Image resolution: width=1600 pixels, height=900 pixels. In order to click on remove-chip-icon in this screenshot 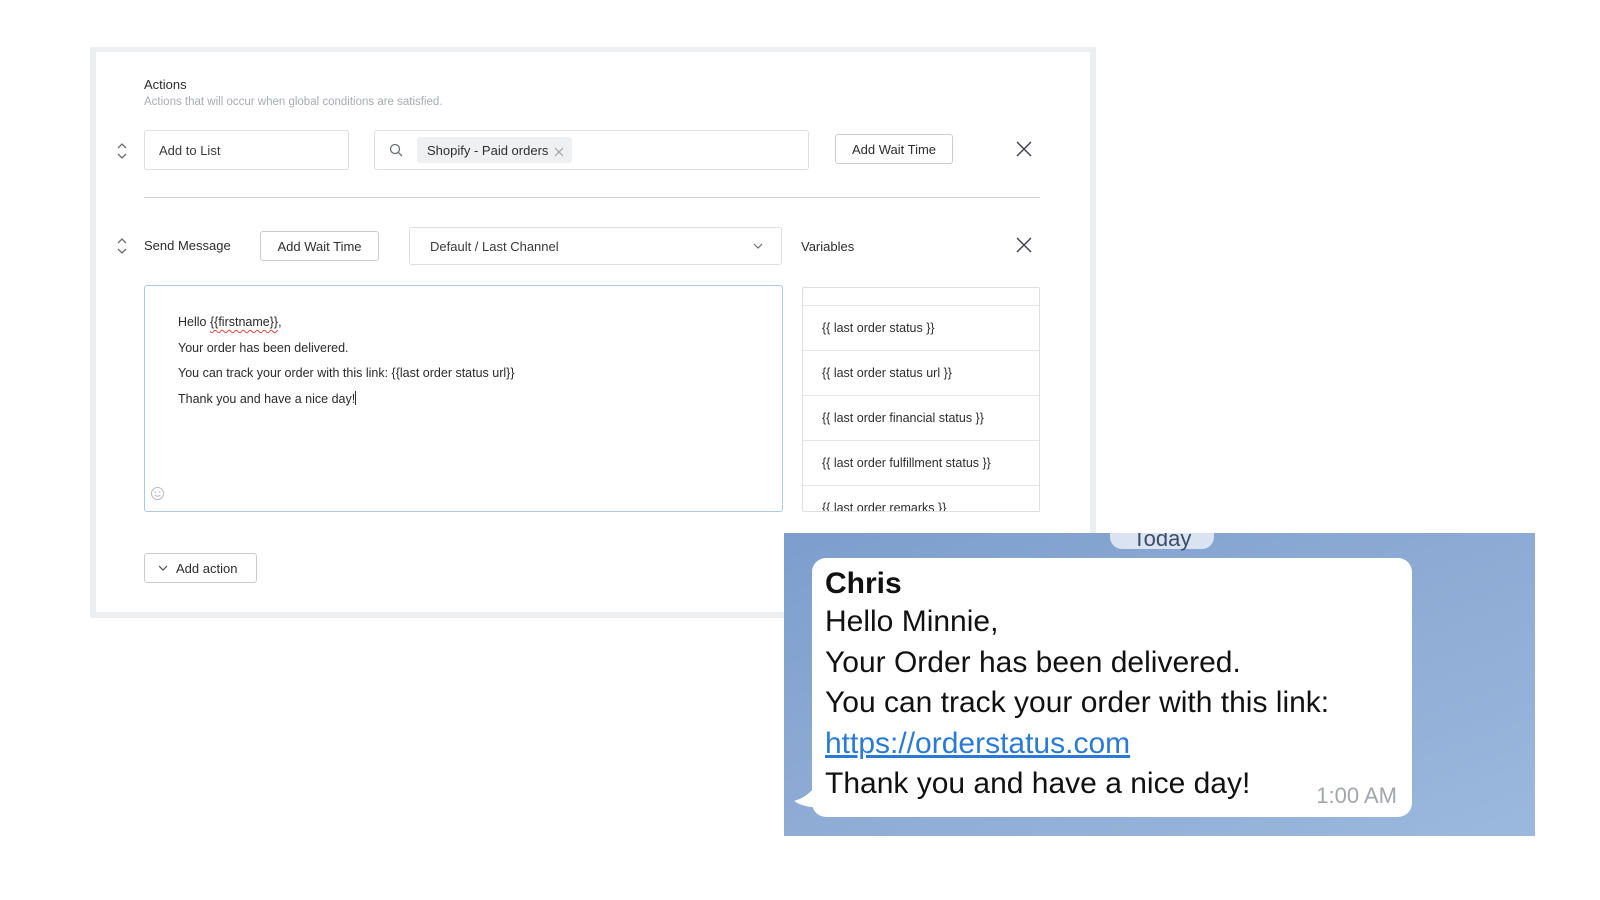, I will do `click(559, 151)`.